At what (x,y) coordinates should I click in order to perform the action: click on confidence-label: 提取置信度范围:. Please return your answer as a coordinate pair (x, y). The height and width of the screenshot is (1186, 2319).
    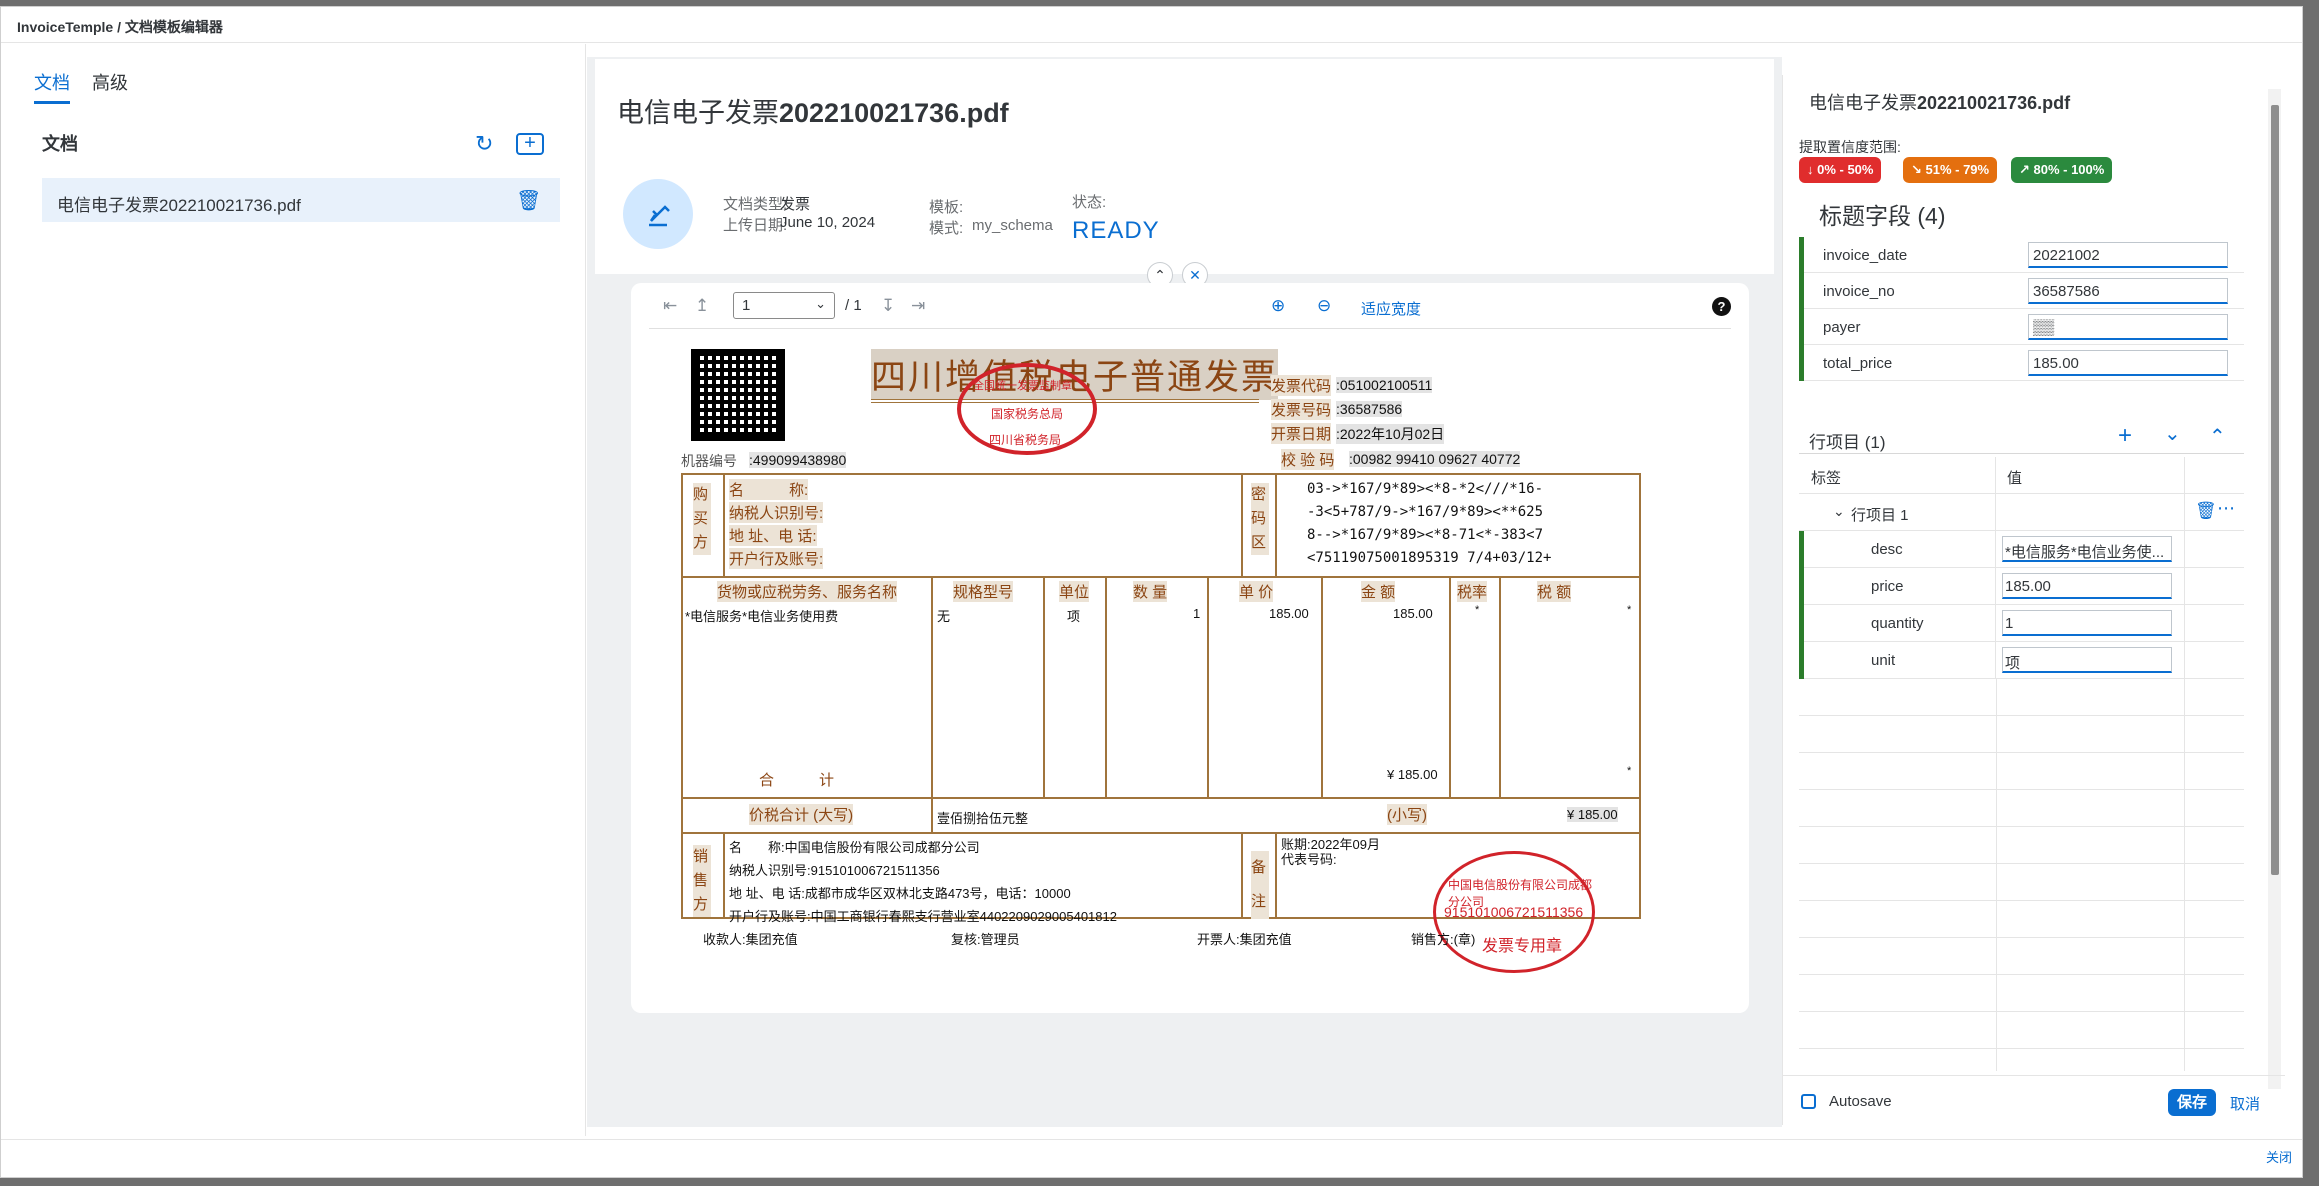
    Looking at the image, I should click on (1850, 147).